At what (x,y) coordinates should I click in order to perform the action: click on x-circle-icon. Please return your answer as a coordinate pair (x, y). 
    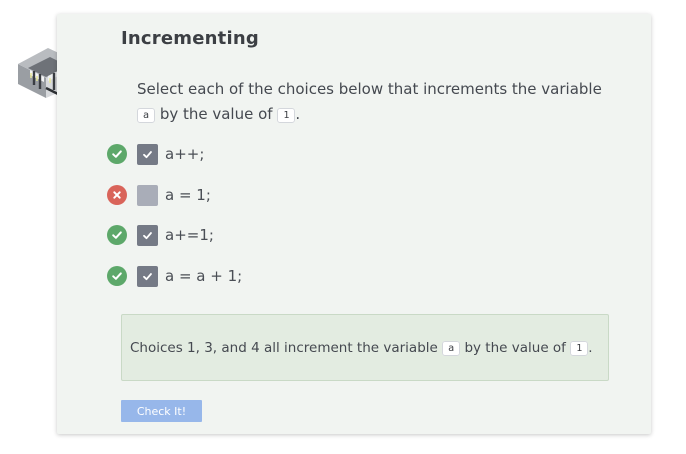
    Looking at the image, I should click on (117, 195).